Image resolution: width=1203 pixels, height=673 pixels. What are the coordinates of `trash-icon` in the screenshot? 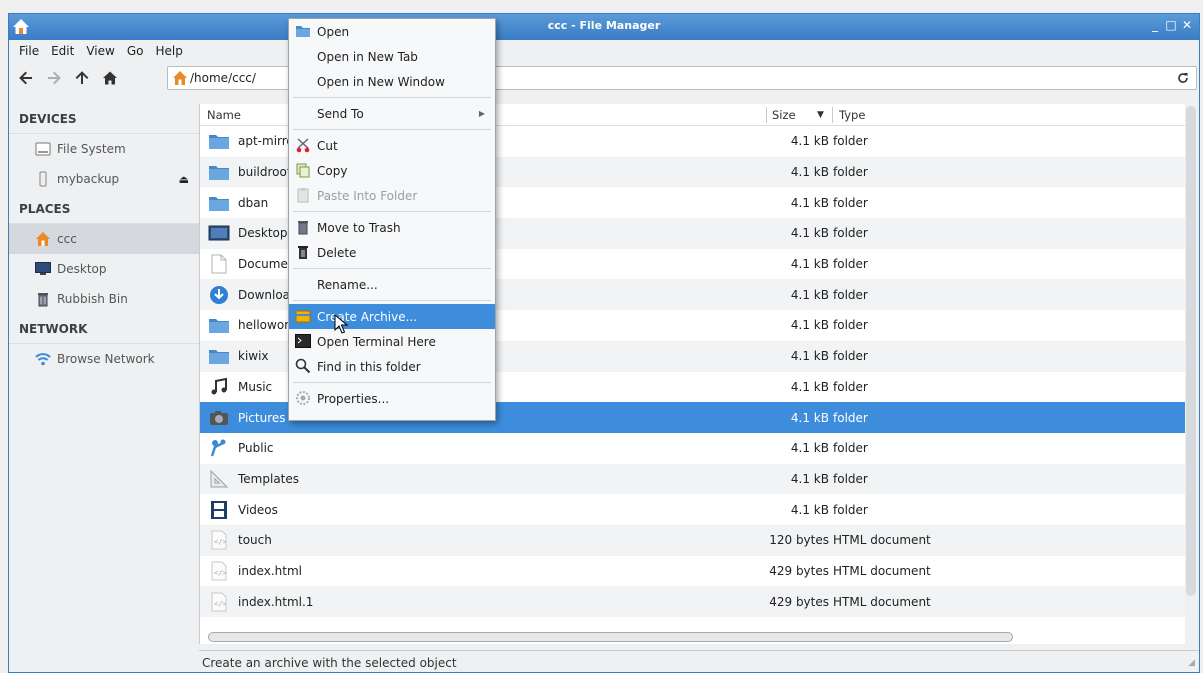 It's located at (303, 227).